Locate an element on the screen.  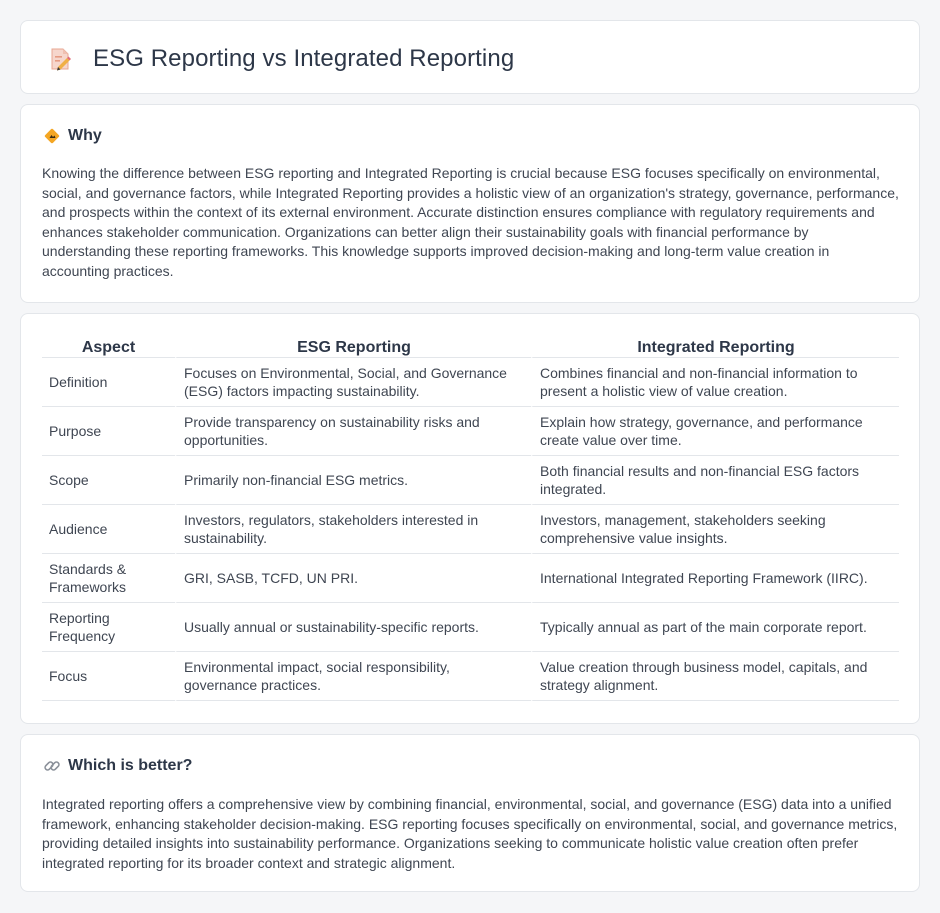
header-esg: ESG Reporting is located at coordinates (353, 347).